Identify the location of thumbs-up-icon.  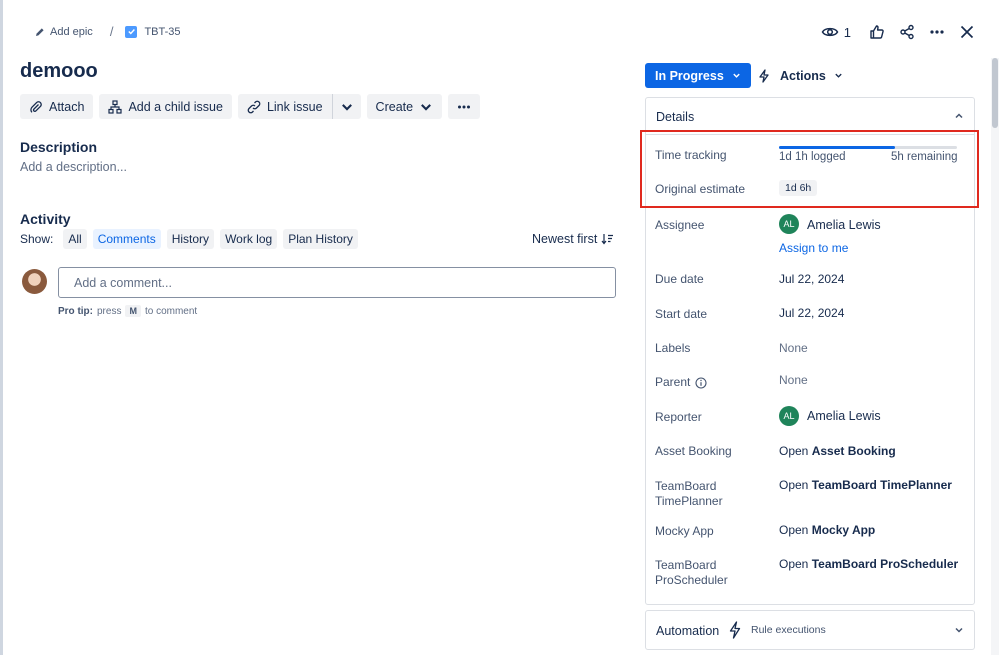
(877, 32).